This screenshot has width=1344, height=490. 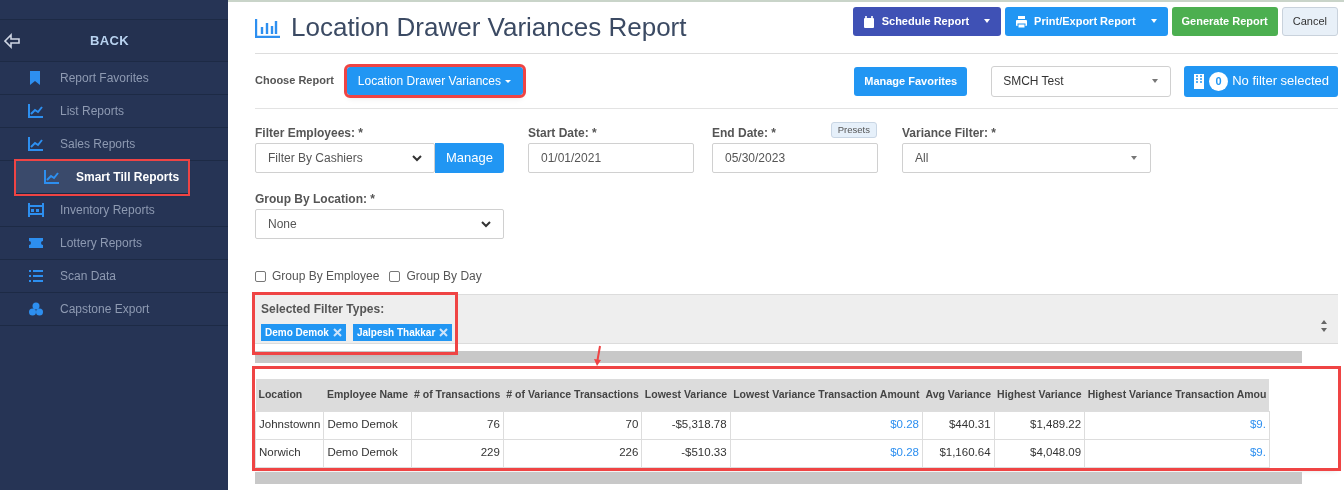 I want to click on table-cell: 226, so click(x=572, y=453).